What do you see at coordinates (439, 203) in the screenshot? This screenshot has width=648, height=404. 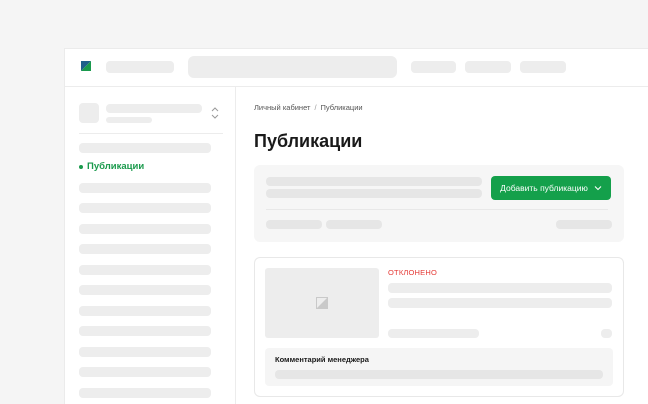 I see `filter-panel: Добавить публикацию` at bounding box center [439, 203].